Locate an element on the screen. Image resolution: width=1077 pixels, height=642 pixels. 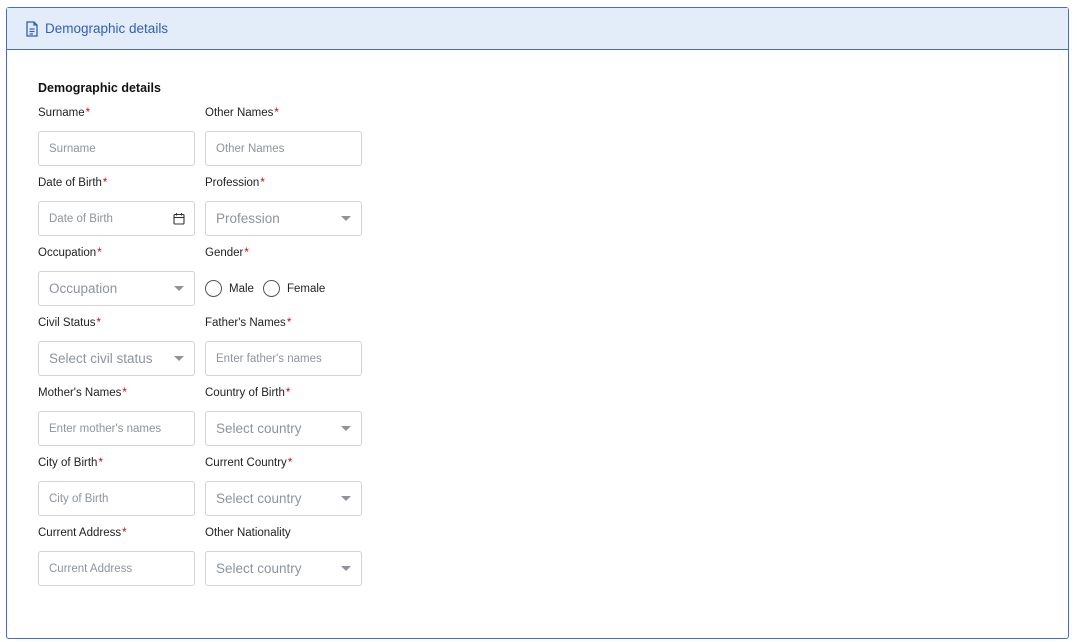
other-names-input is located at coordinates (283, 148).